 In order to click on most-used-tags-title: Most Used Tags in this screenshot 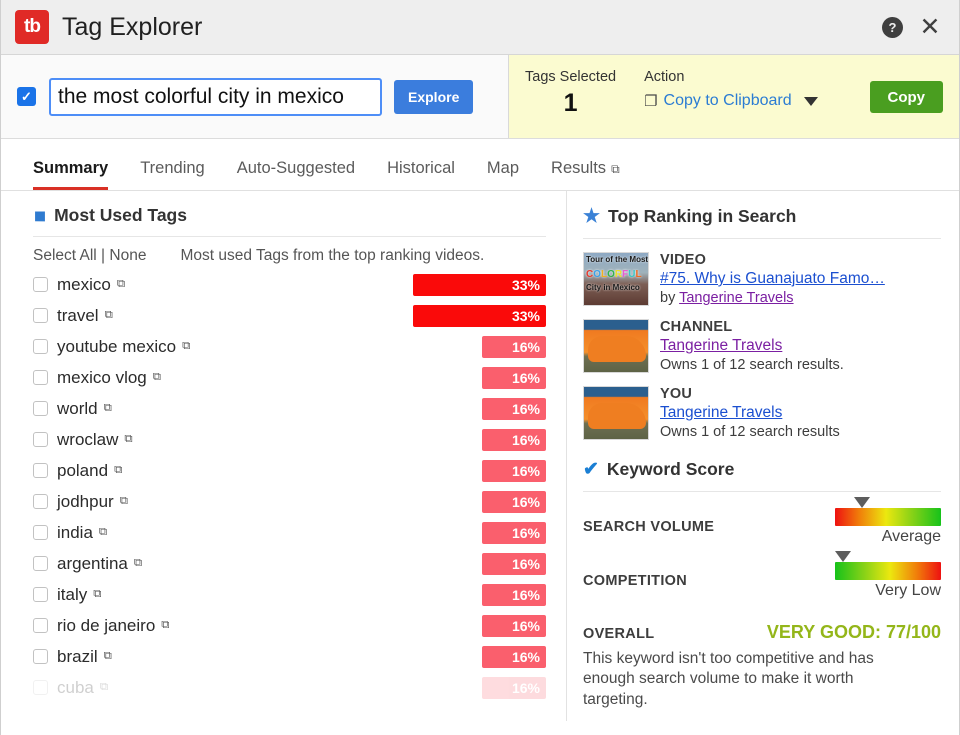, I will do `click(120, 215)`.